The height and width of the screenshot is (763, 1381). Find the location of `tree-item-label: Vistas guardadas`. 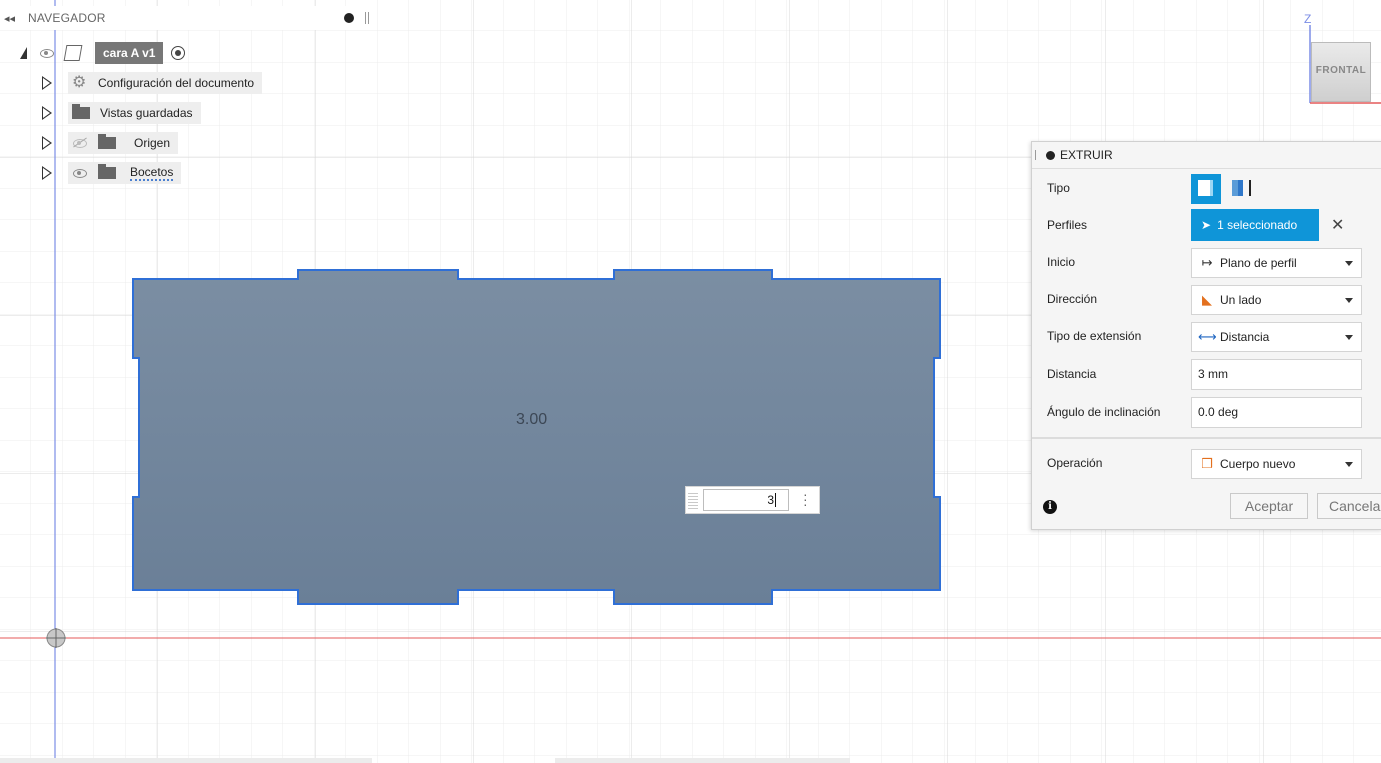

tree-item-label: Vistas guardadas is located at coordinates (146, 113).